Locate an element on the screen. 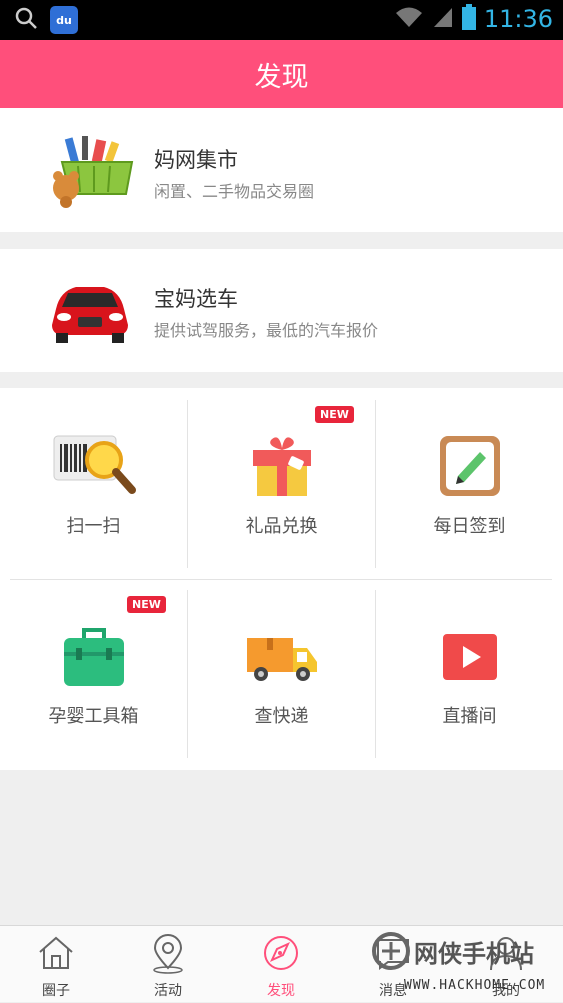 This screenshot has height=1003, width=563. clock: 11:36 is located at coordinates (518, 19).